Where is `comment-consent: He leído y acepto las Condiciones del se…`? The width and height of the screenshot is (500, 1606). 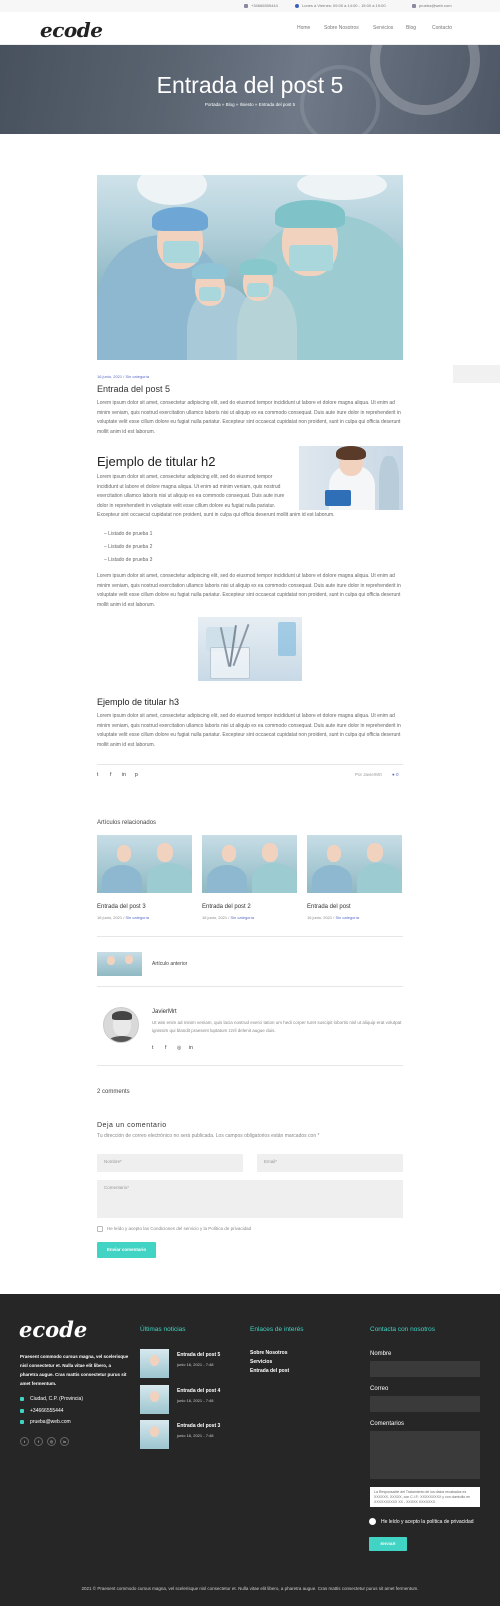
comment-consent: He leído y acepto las Condiciones del se… is located at coordinates (174, 1229).